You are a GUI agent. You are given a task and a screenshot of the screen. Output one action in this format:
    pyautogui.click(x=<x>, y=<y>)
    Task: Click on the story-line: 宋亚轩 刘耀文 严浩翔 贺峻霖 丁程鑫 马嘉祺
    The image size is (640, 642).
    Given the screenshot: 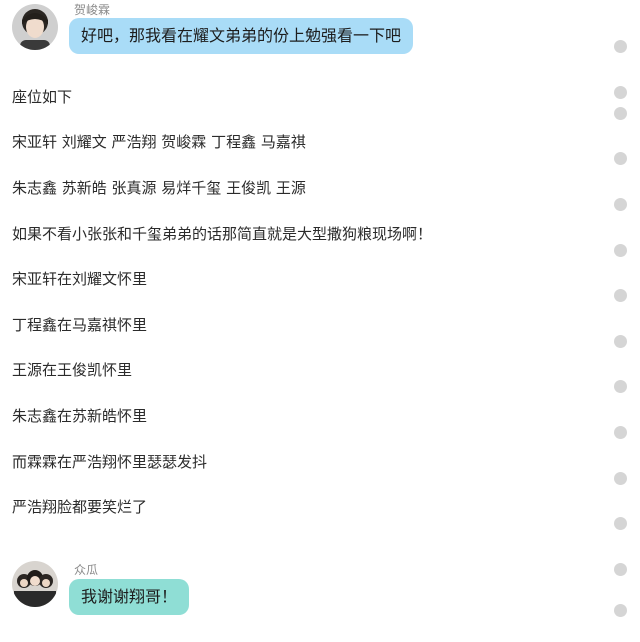 What is the action you would take?
    pyautogui.click(x=159, y=142)
    